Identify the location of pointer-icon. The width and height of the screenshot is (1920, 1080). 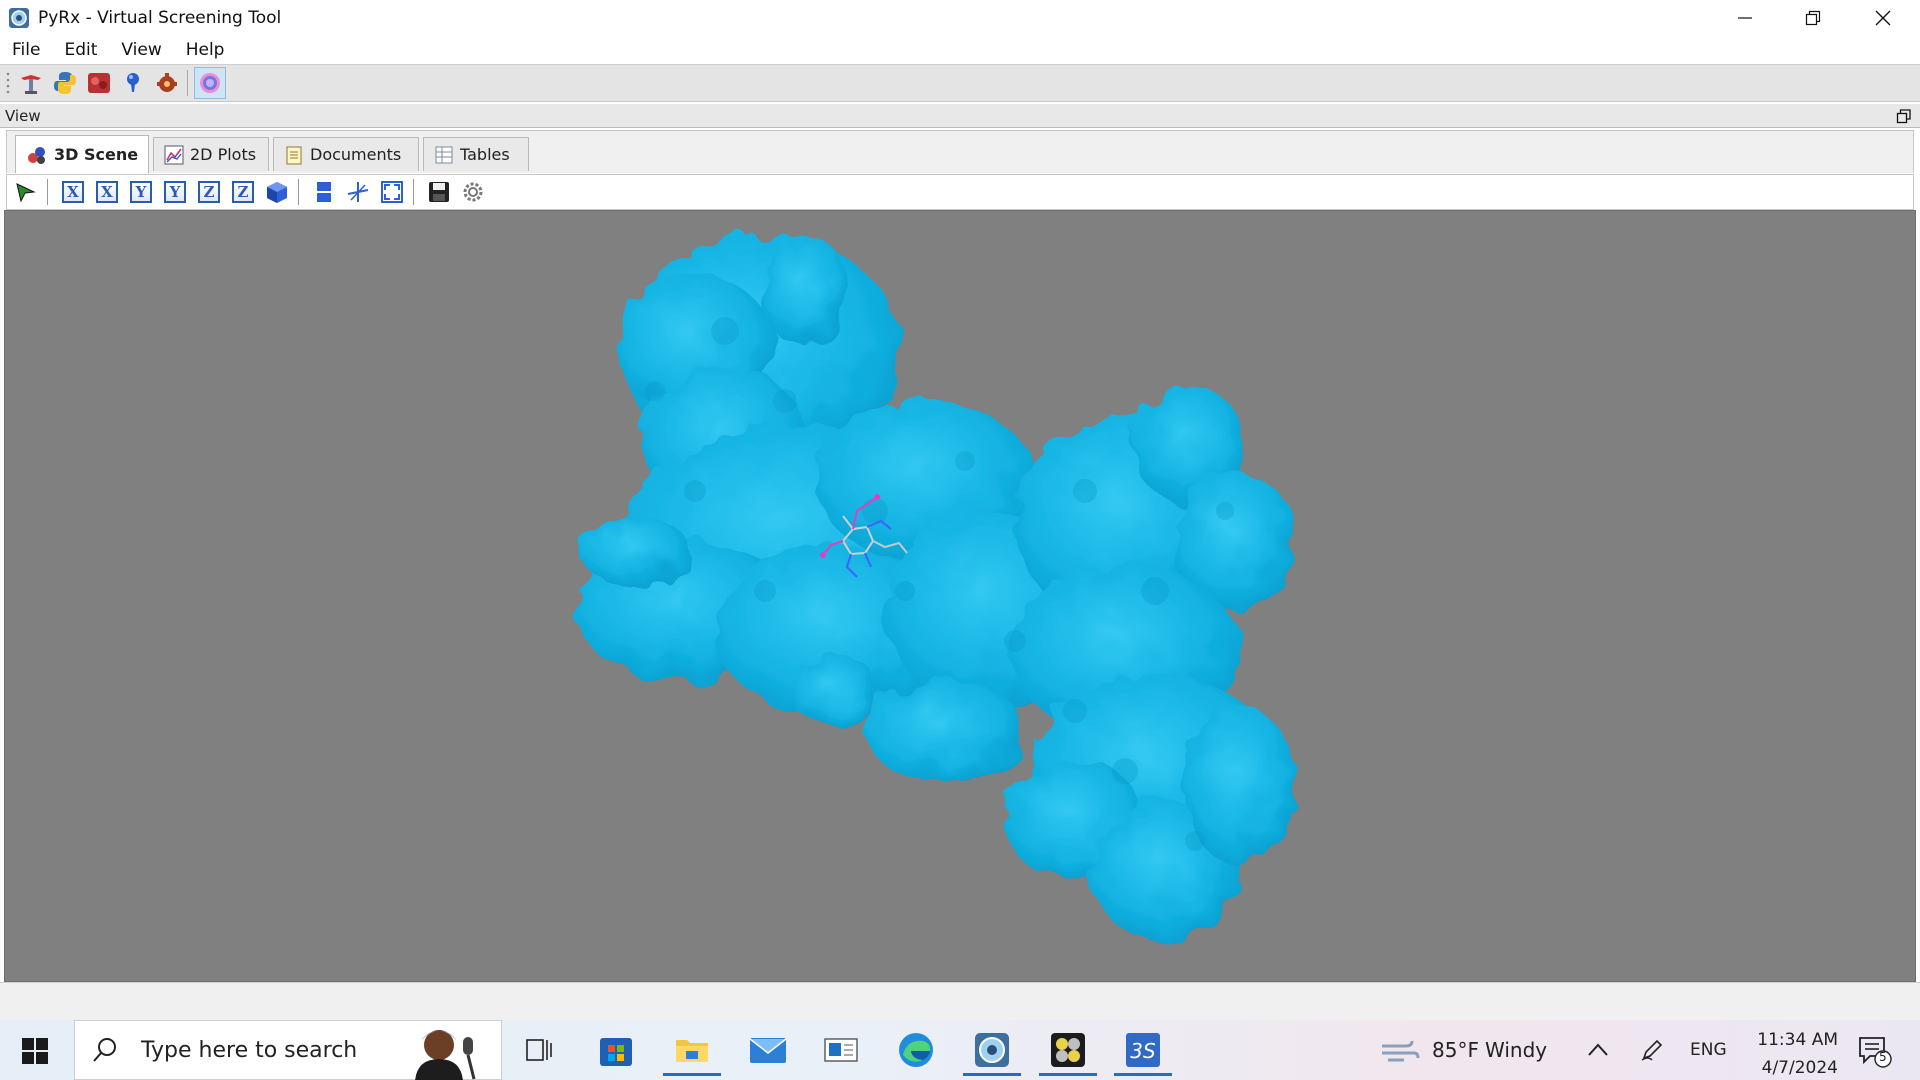
(26, 193).